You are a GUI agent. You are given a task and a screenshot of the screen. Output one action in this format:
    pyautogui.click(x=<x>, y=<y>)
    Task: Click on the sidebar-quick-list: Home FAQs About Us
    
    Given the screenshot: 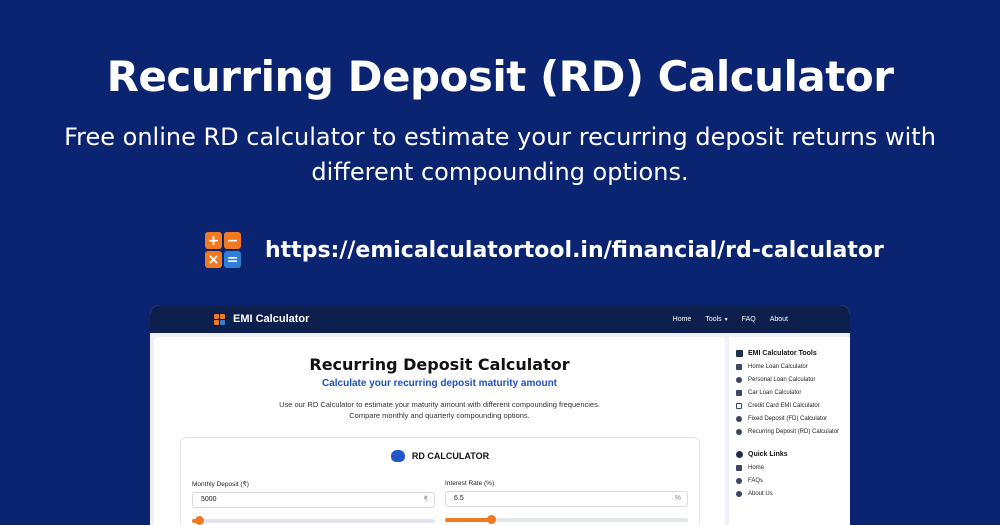 What is the action you would take?
    pyautogui.click(x=789, y=481)
    